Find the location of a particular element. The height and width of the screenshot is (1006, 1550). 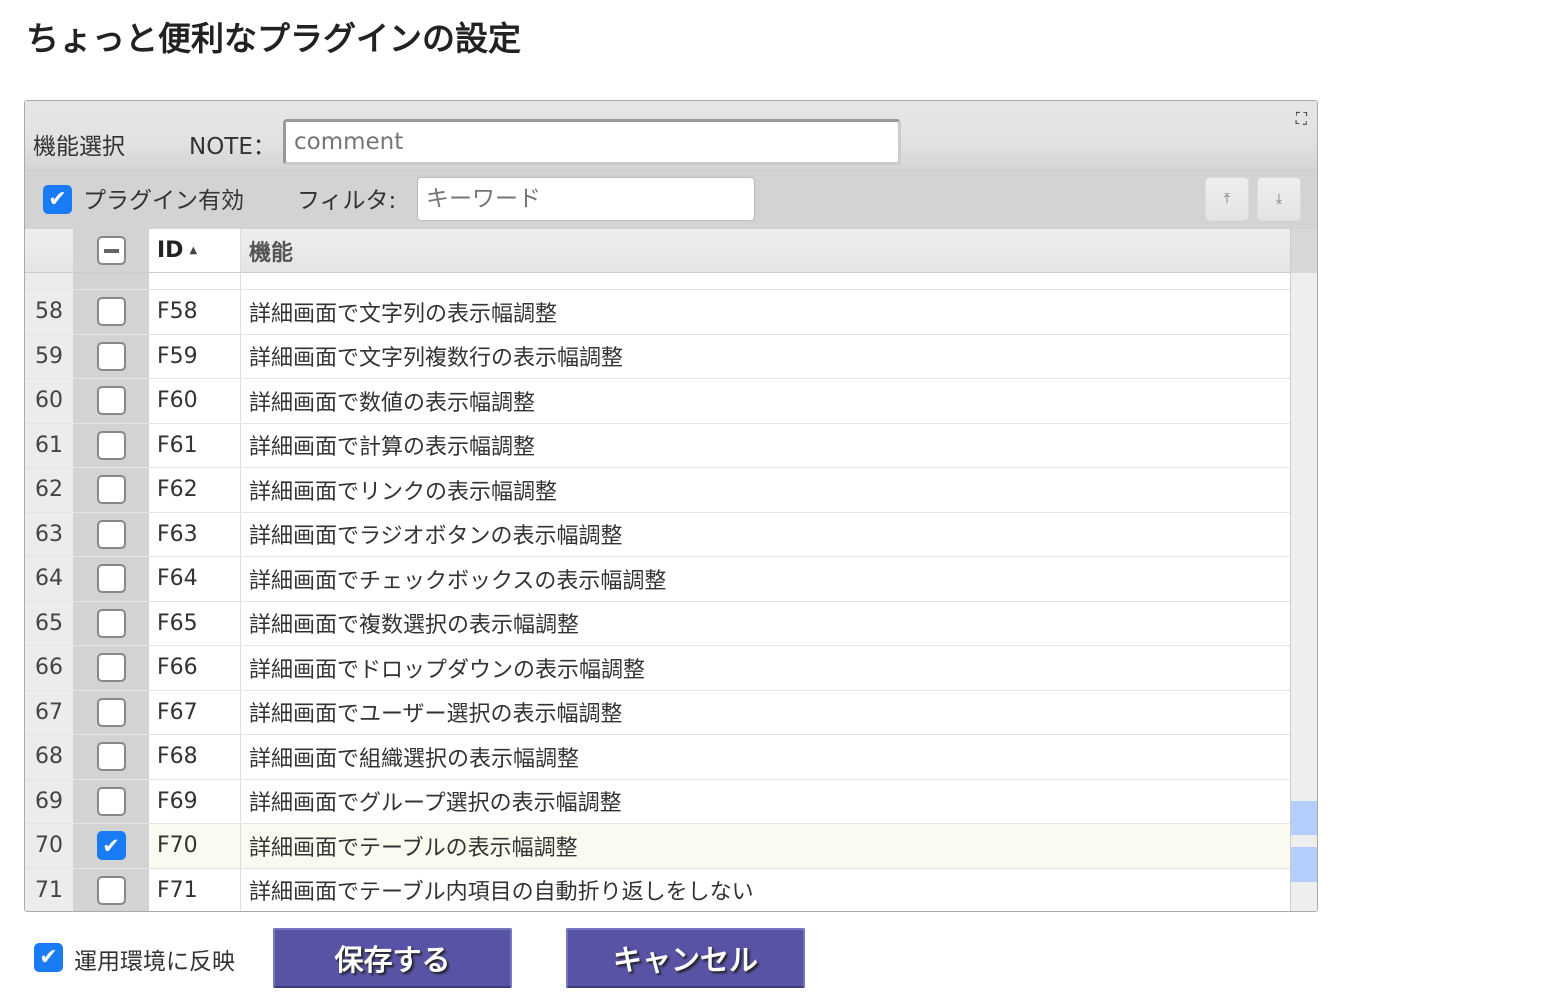

row-number: 62 is located at coordinates (49, 490).